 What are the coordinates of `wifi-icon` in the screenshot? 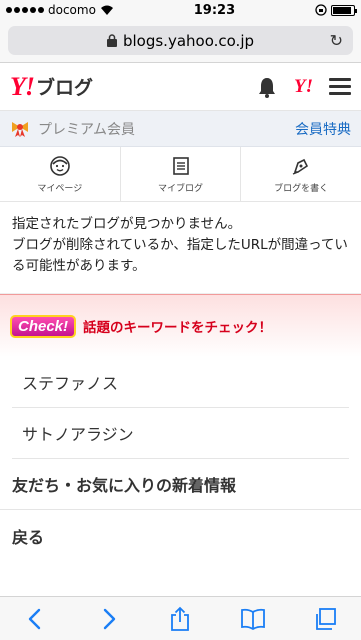 It's located at (106, 10).